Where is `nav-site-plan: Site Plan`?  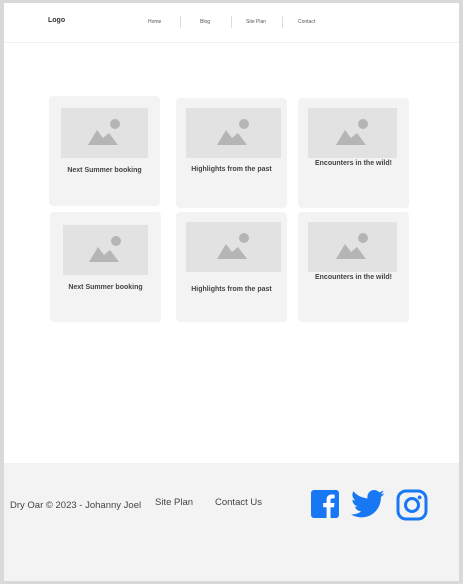 nav-site-plan: Site Plan is located at coordinates (256, 22).